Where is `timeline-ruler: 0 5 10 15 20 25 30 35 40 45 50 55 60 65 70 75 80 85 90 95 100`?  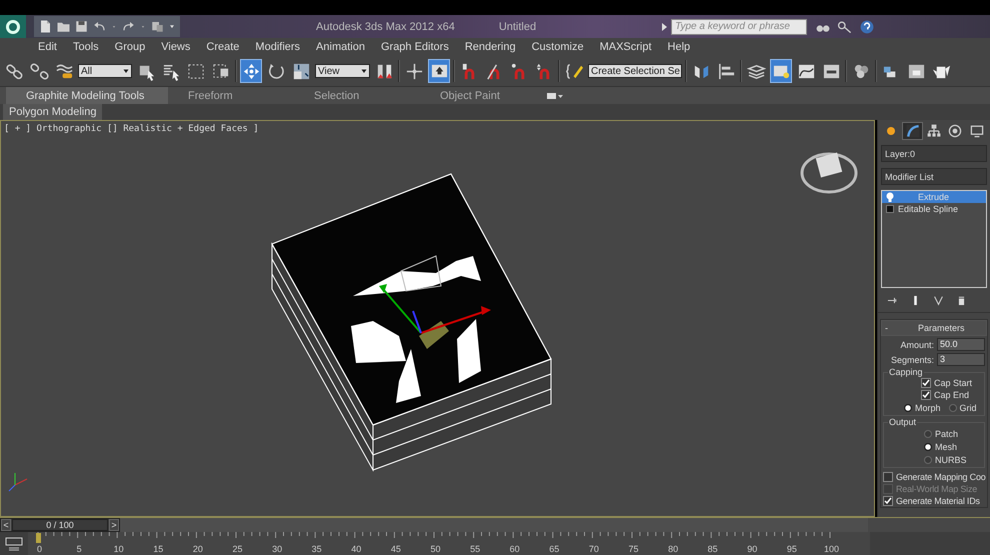
timeline-ruler: 0 5 10 15 20 25 30 35 40 45 50 55 60 65 70 75 80 85 90 95 100 is located at coordinates (449, 543).